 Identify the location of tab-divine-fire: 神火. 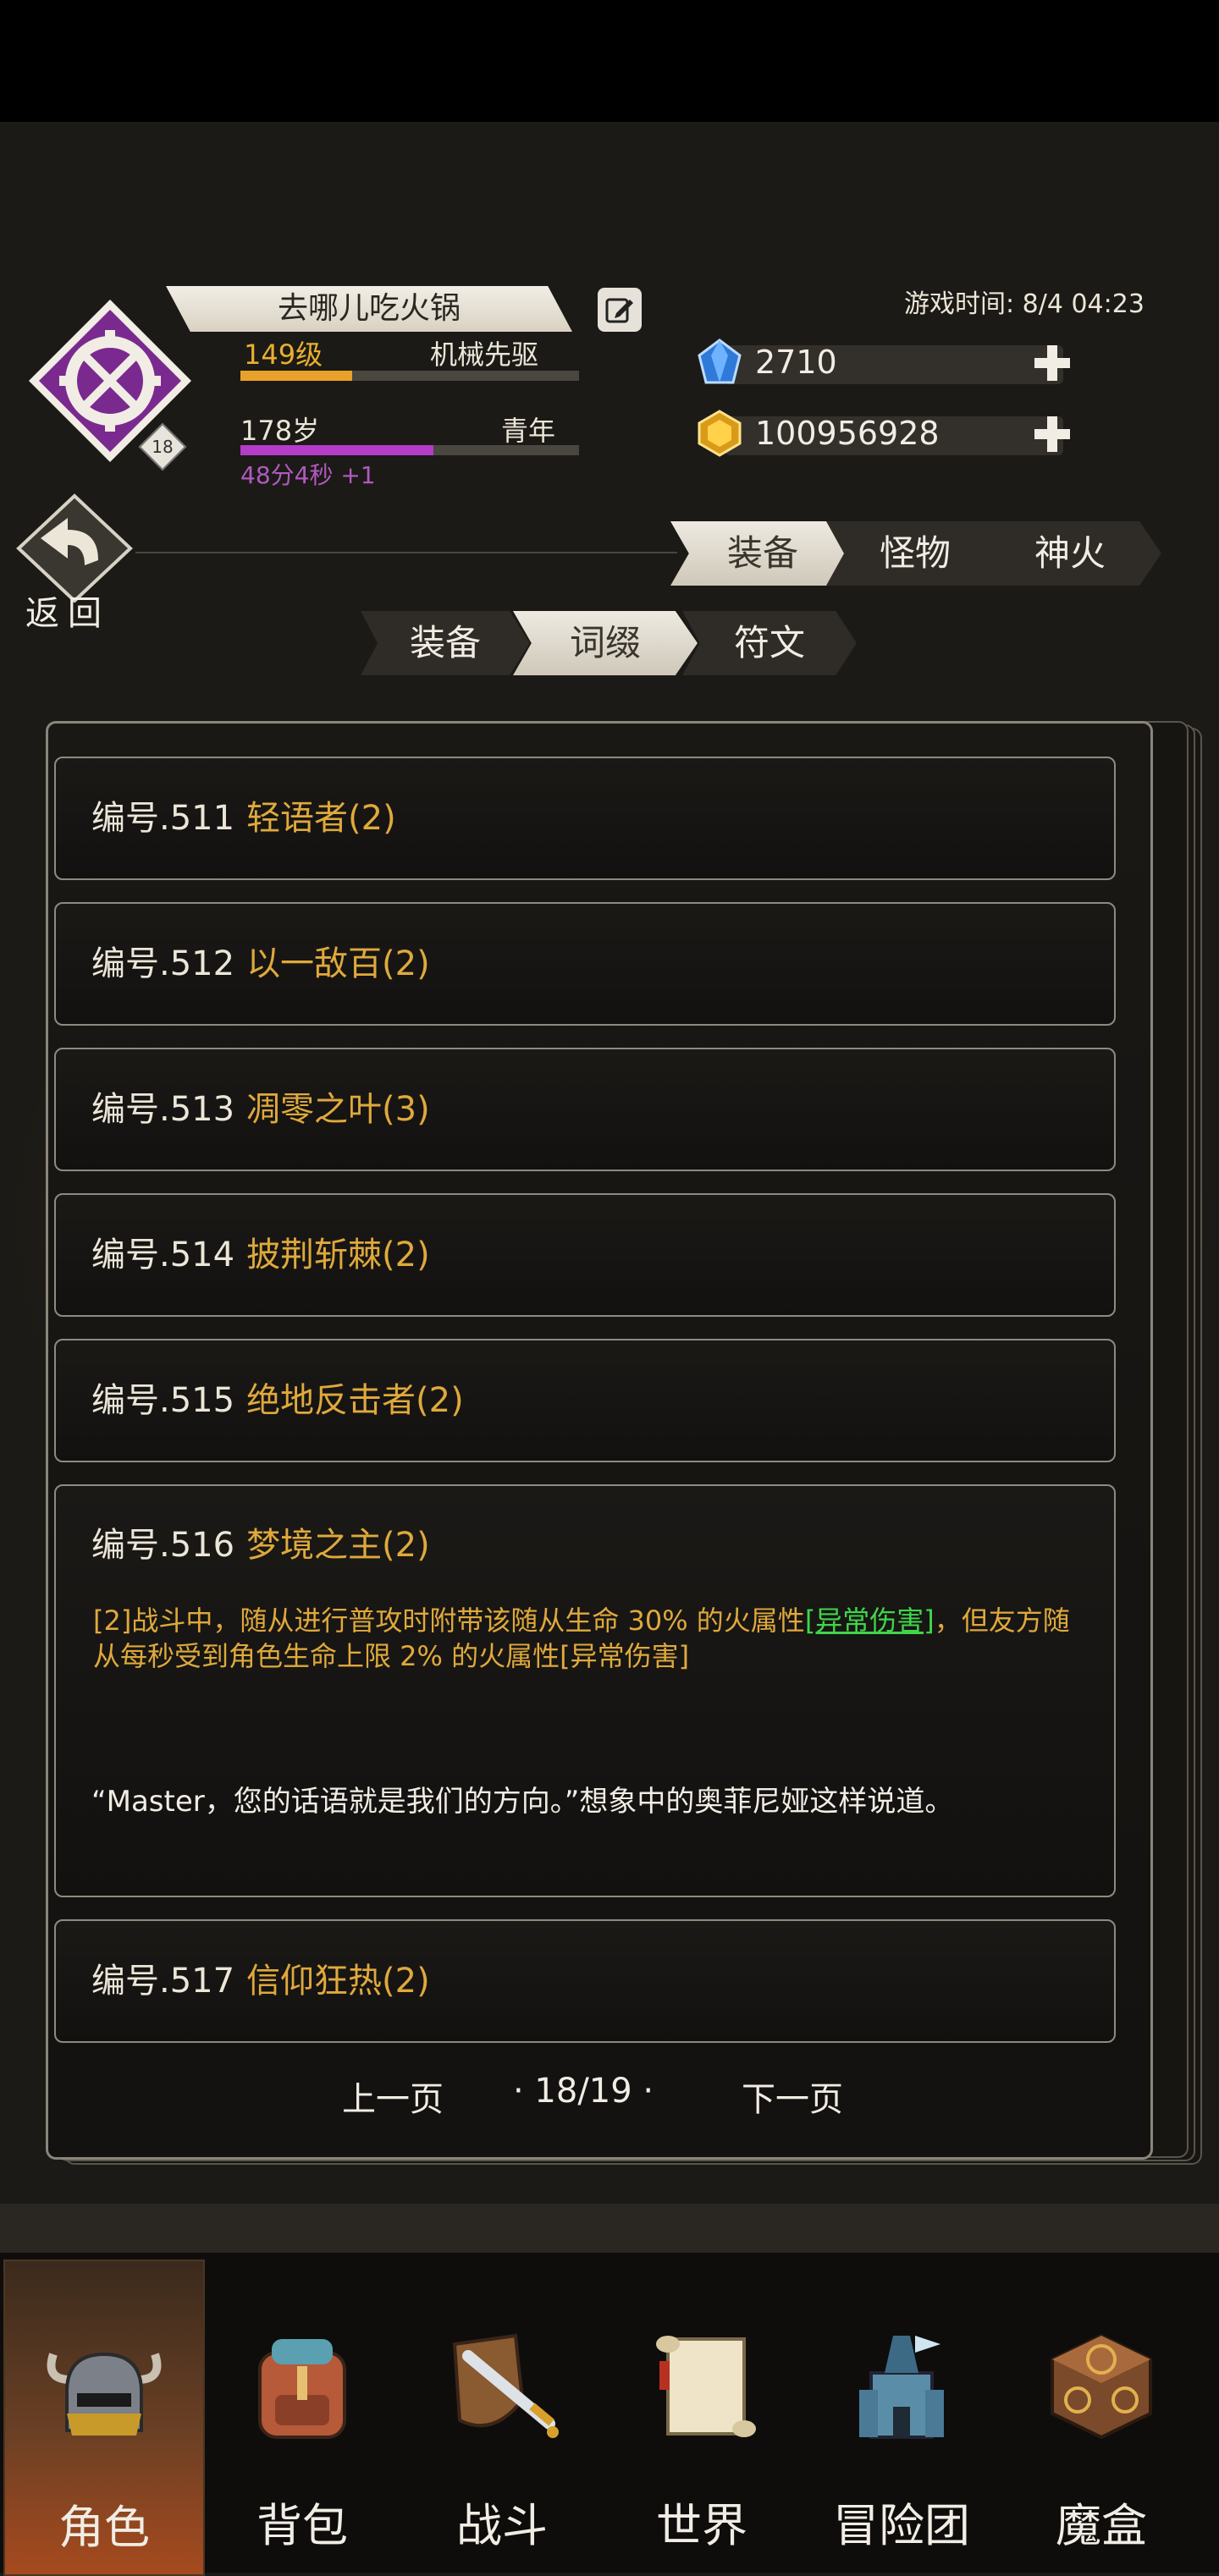
(1070, 553).